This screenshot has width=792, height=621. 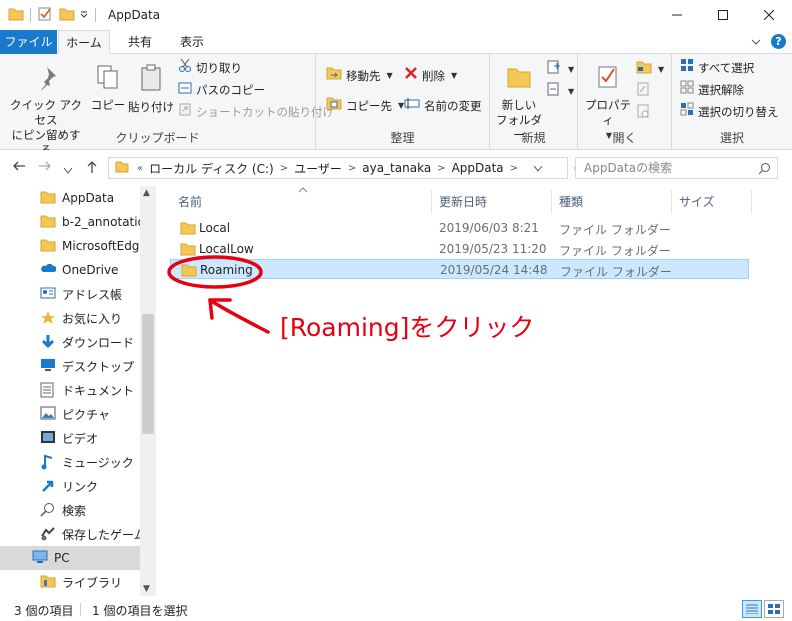 I want to click on column-header-modified: 更新日時, so click(x=463, y=202).